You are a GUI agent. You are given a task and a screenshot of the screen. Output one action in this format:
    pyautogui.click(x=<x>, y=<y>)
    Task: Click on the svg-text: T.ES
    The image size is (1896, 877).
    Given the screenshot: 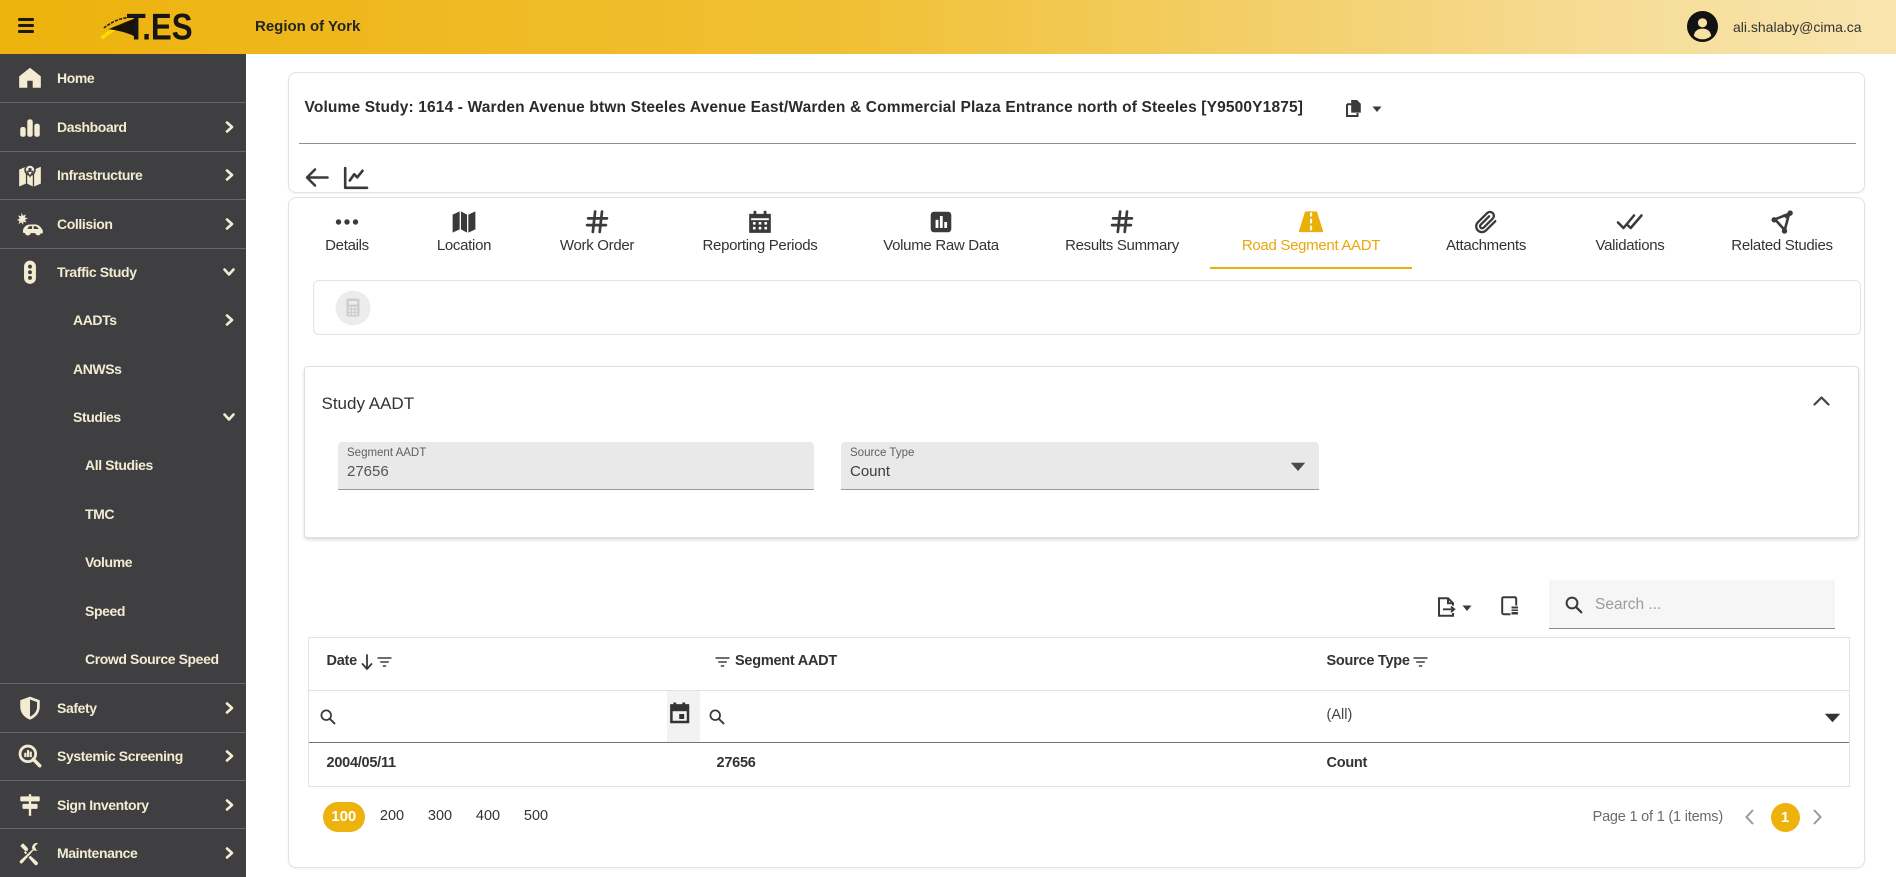 What is the action you would take?
    pyautogui.click(x=160, y=27)
    